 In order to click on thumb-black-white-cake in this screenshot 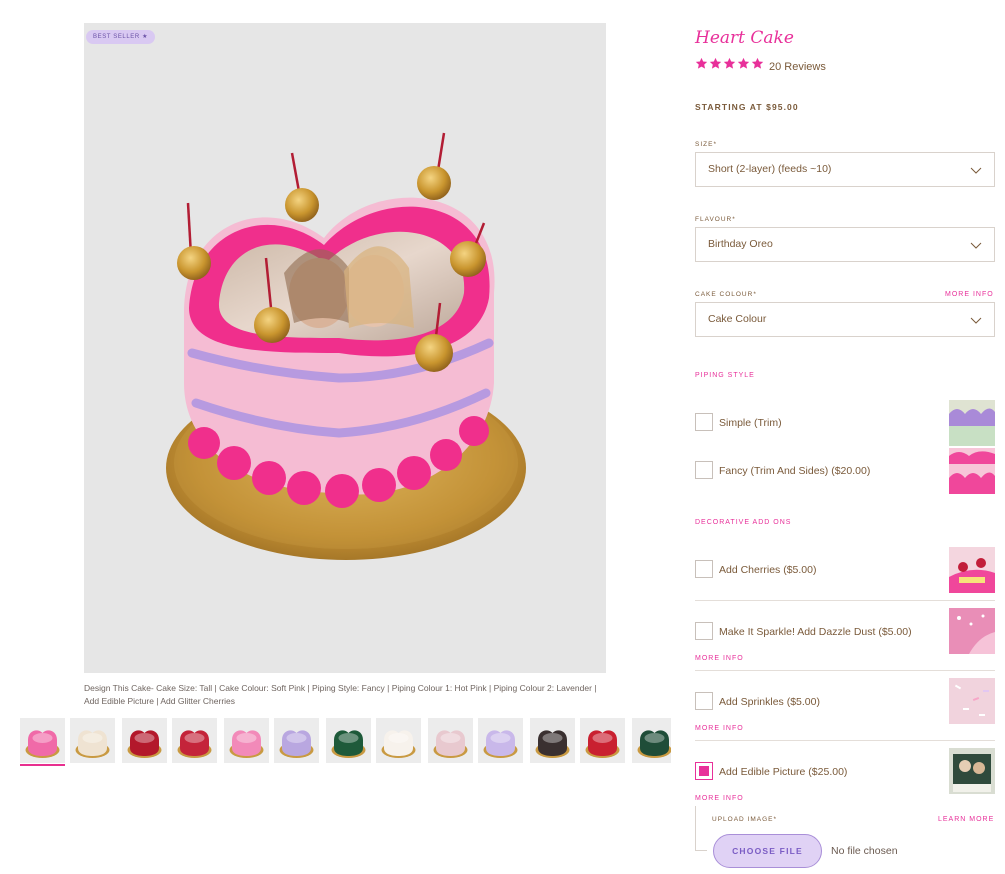, I will do `click(552, 740)`.